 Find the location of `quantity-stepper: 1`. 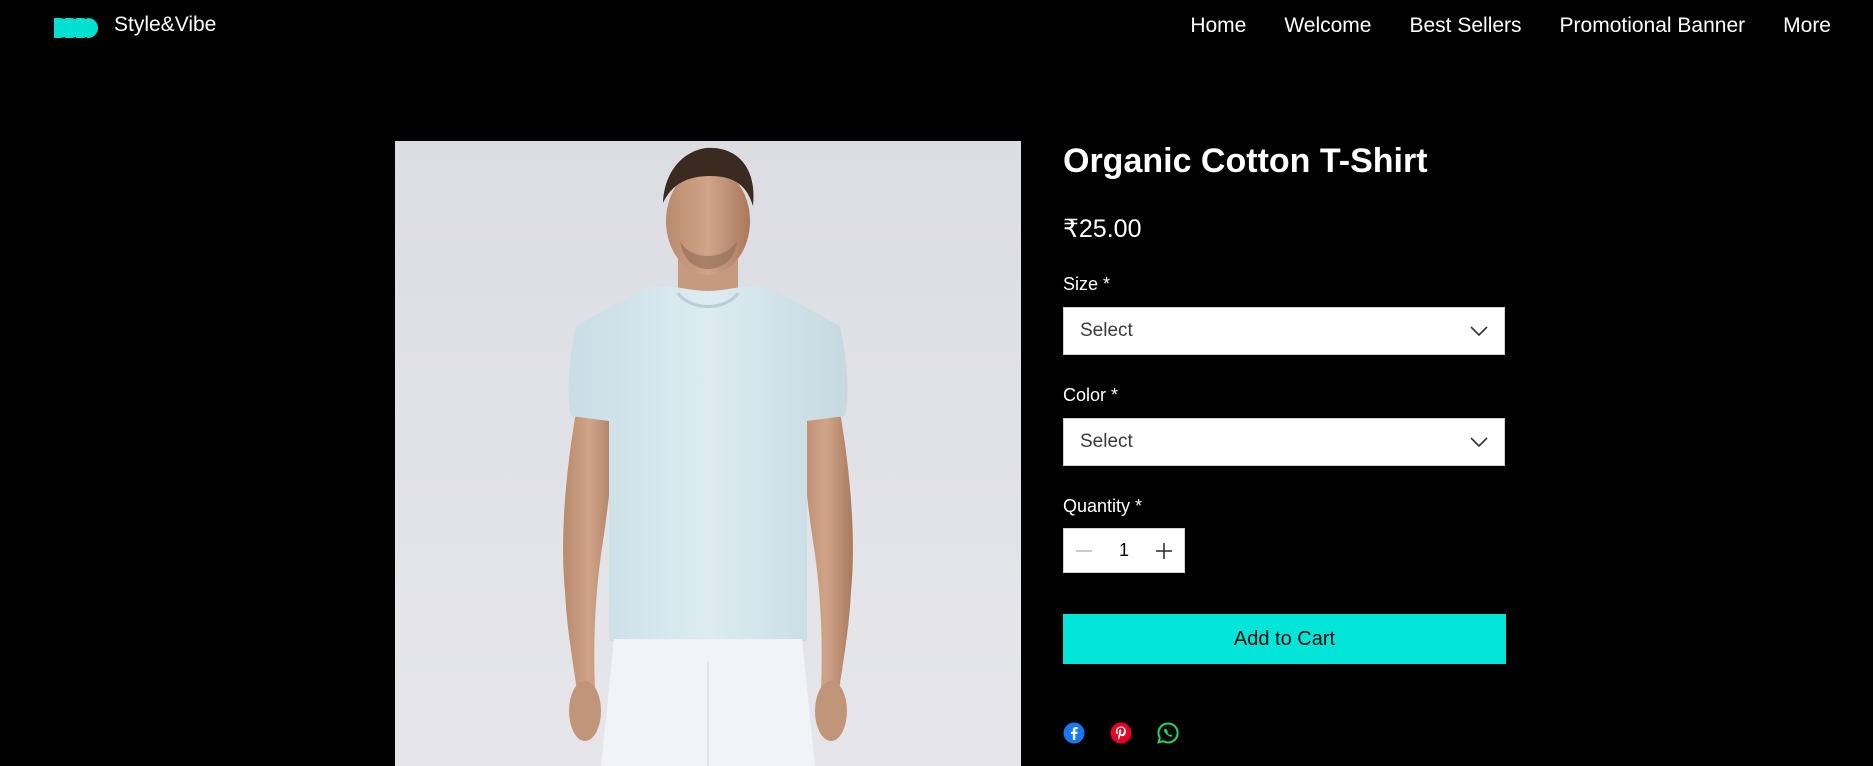

quantity-stepper: 1 is located at coordinates (1124, 550).